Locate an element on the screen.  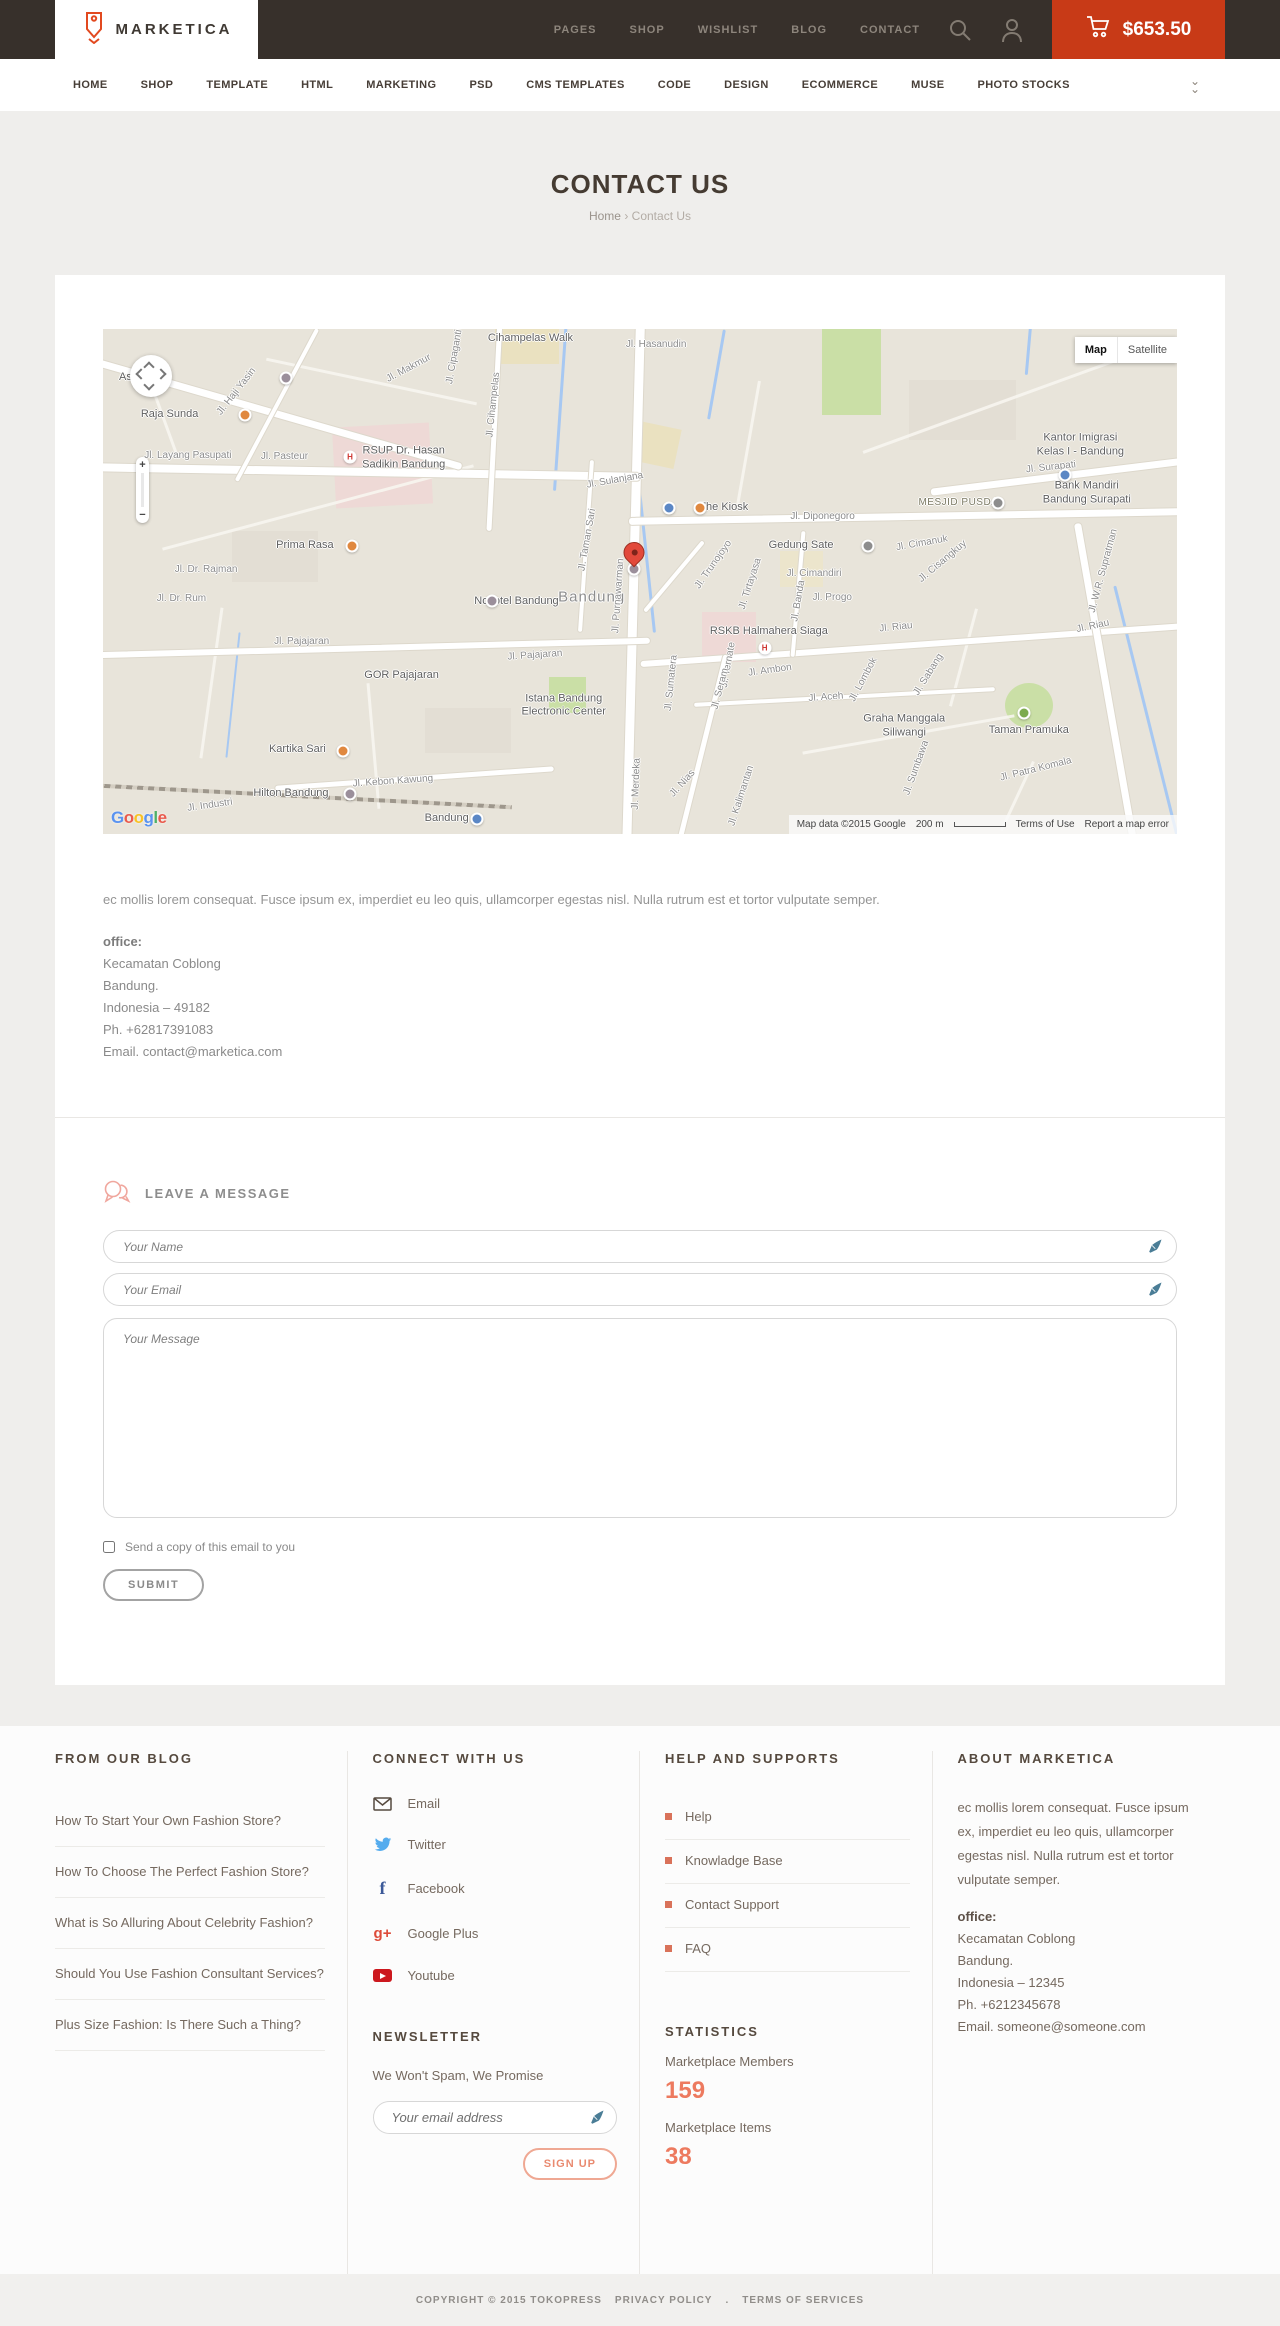
map-label: Kantor Imigrasi Kelas I - Bandung is located at coordinates (1080, 444).